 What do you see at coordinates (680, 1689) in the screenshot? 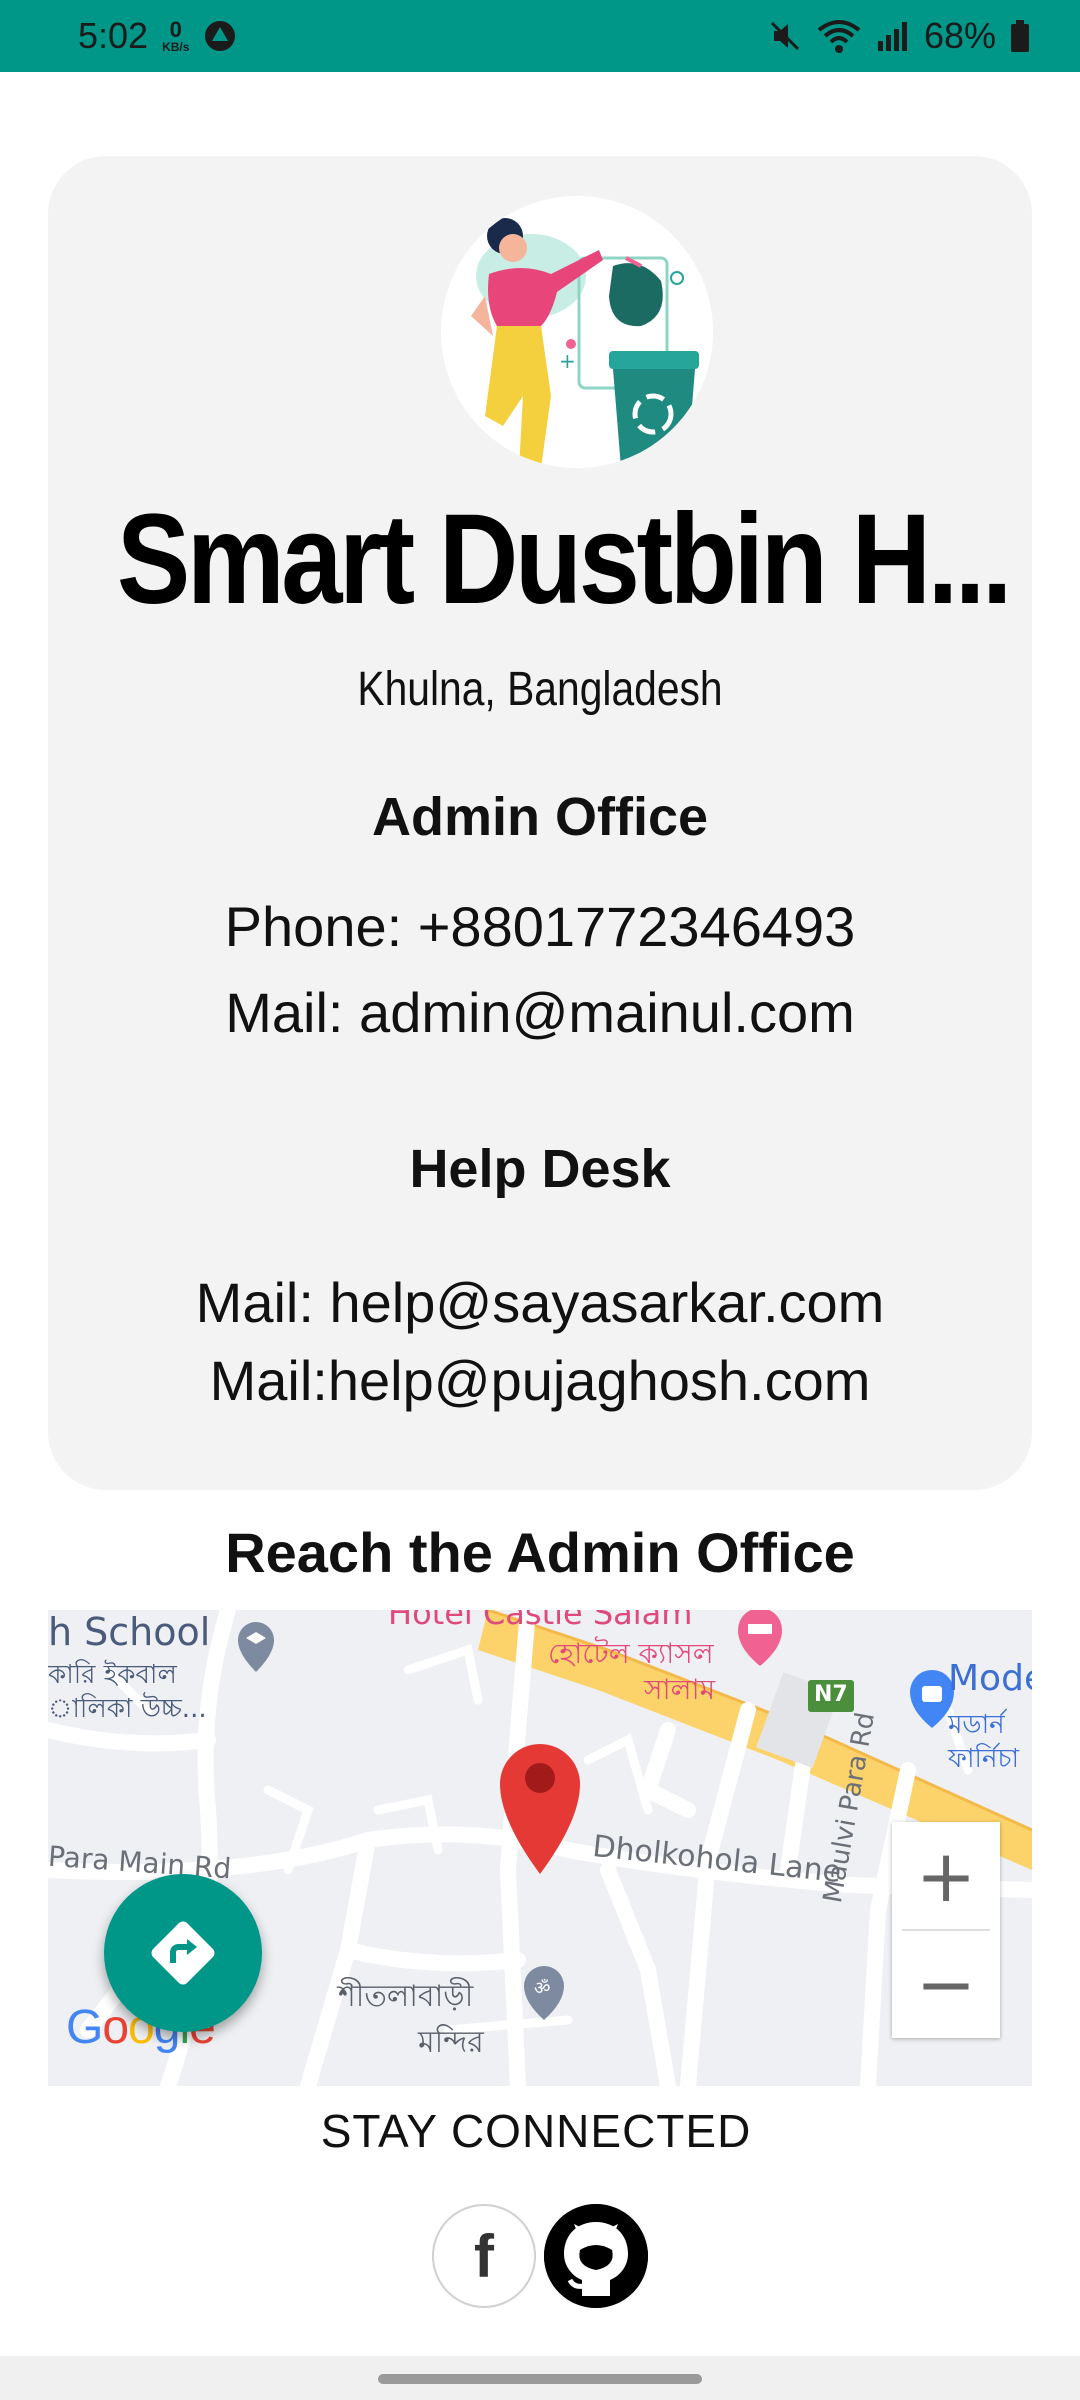
I see `map-label-hotel-bn-2: সালাম` at bounding box center [680, 1689].